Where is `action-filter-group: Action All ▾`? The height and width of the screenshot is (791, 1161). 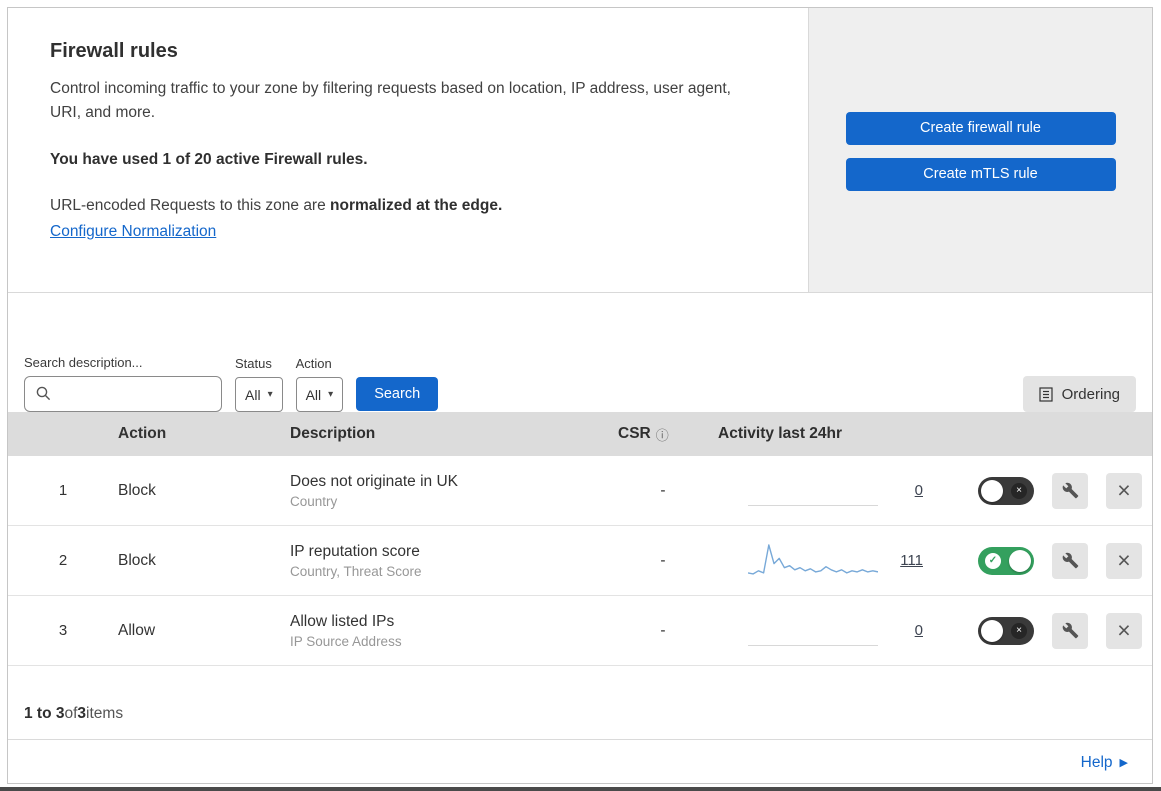 action-filter-group: Action All ▾ is located at coordinates (319, 384).